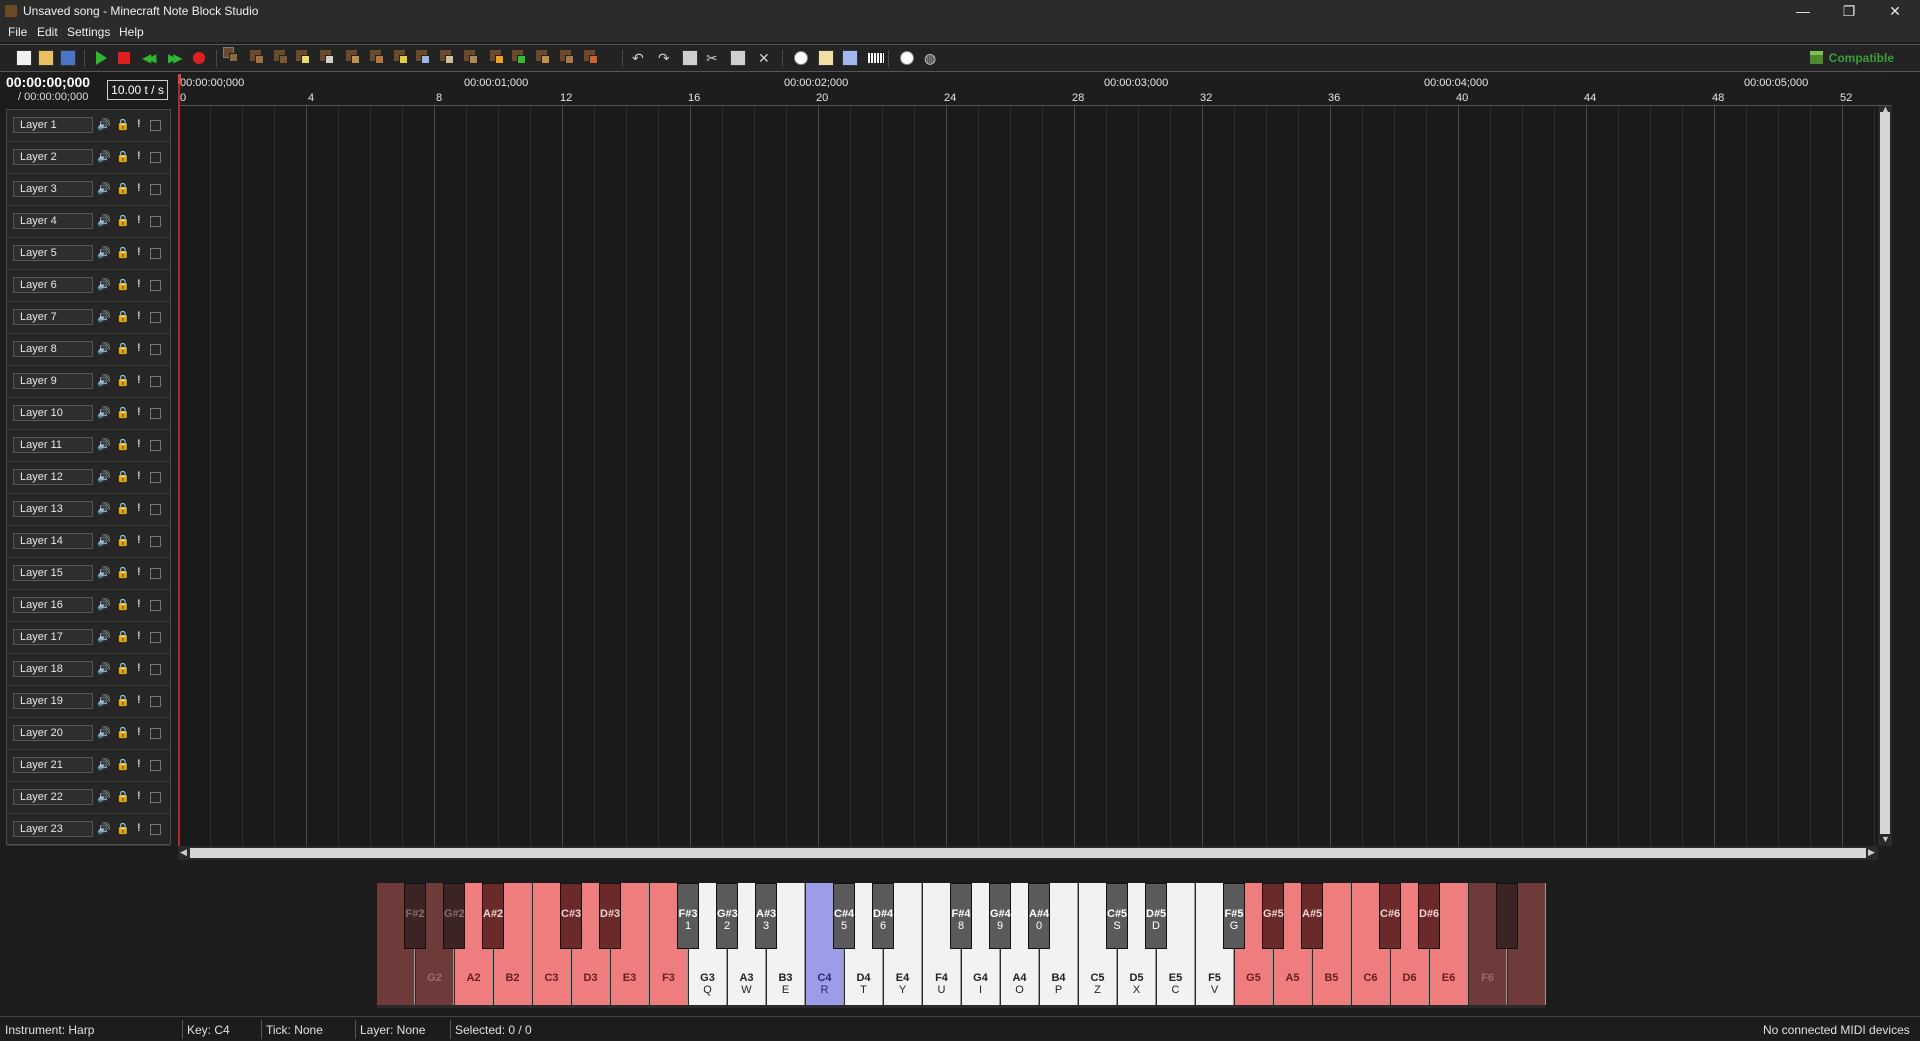 Image resolution: width=1920 pixels, height=1041 pixels. Describe the element at coordinates (17, 32) in the screenshot. I see `menu-file: File` at that location.